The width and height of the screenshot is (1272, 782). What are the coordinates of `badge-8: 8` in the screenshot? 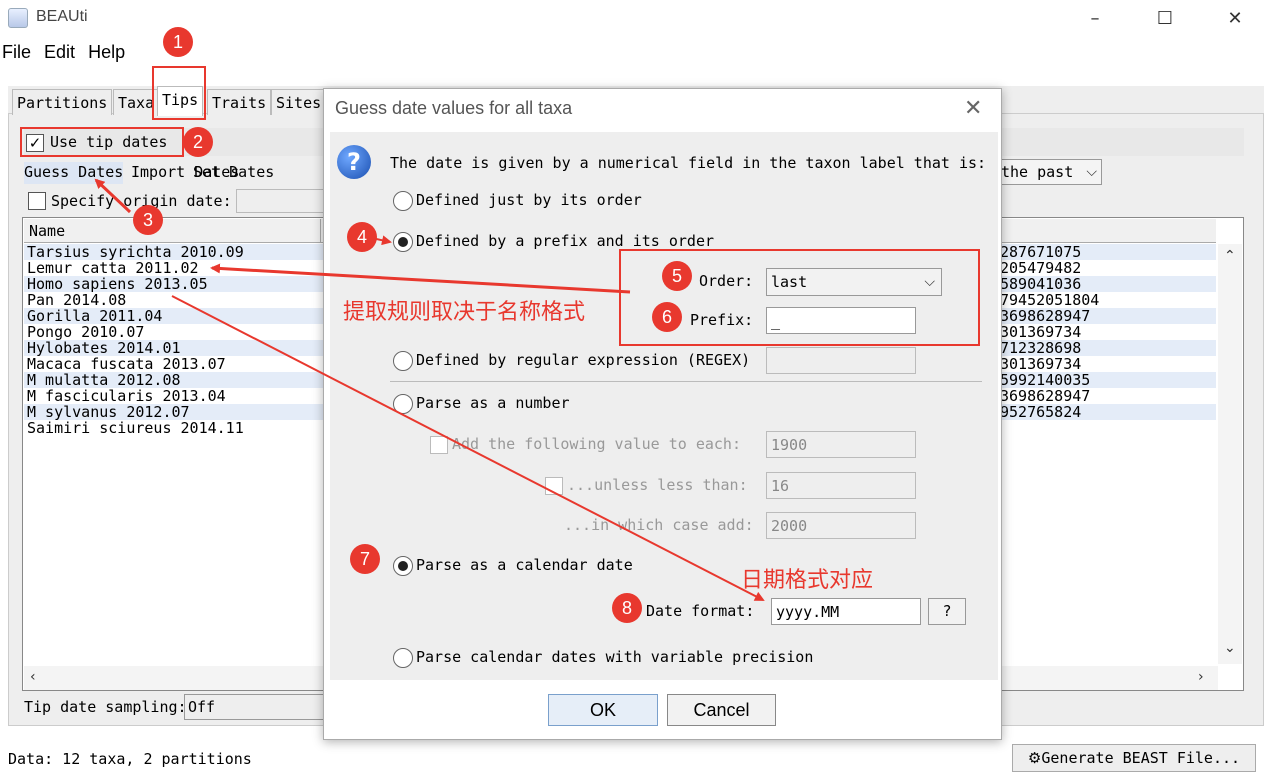 It's located at (627, 608).